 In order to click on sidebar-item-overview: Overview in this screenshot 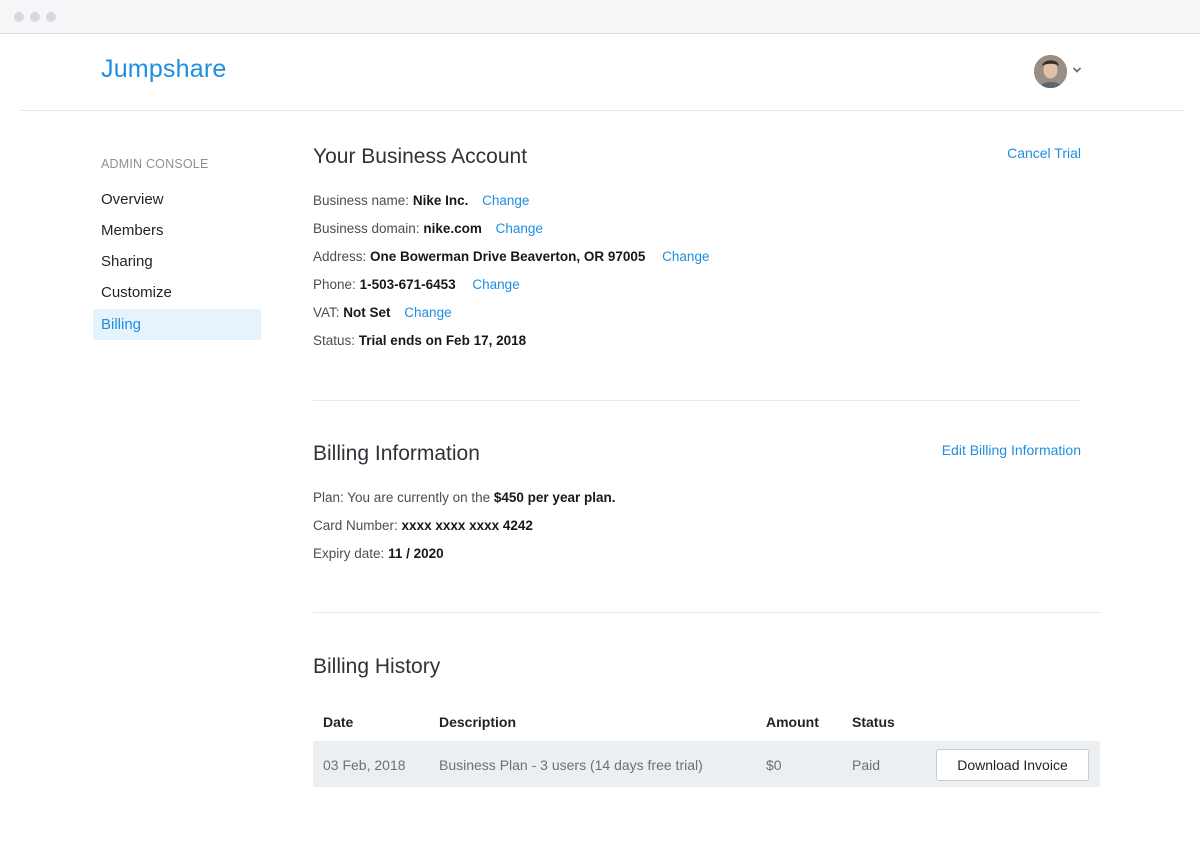, I will do `click(177, 199)`.